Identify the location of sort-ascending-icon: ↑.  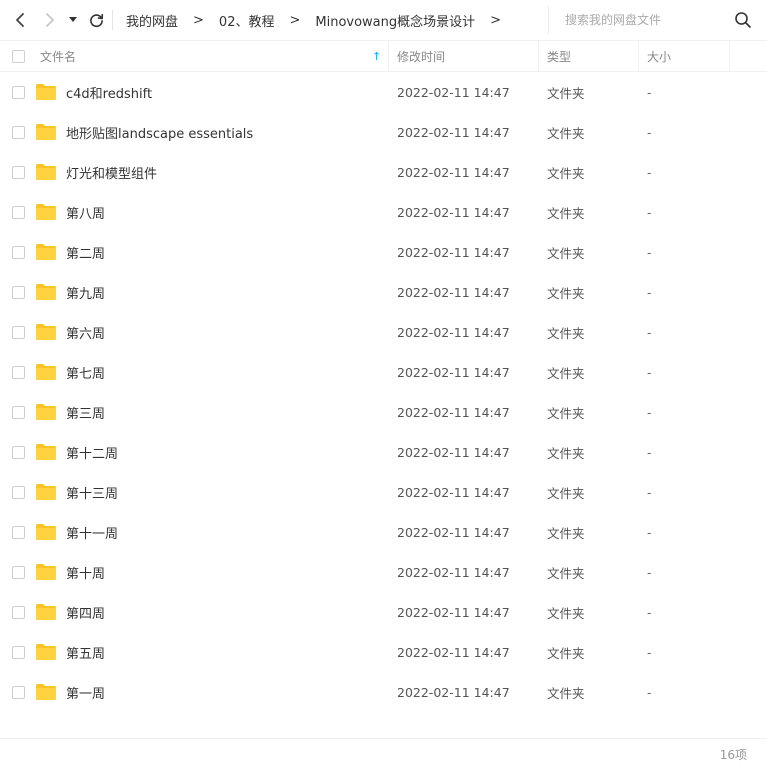
(376, 56).